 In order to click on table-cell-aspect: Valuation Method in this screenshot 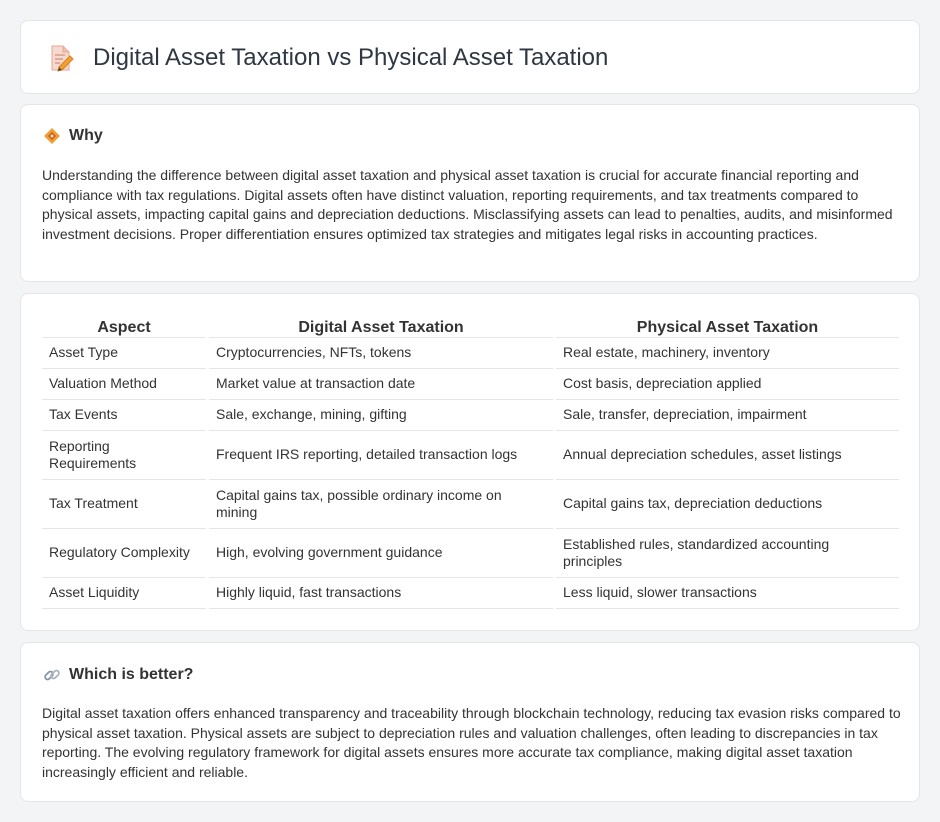, I will do `click(124, 384)`.